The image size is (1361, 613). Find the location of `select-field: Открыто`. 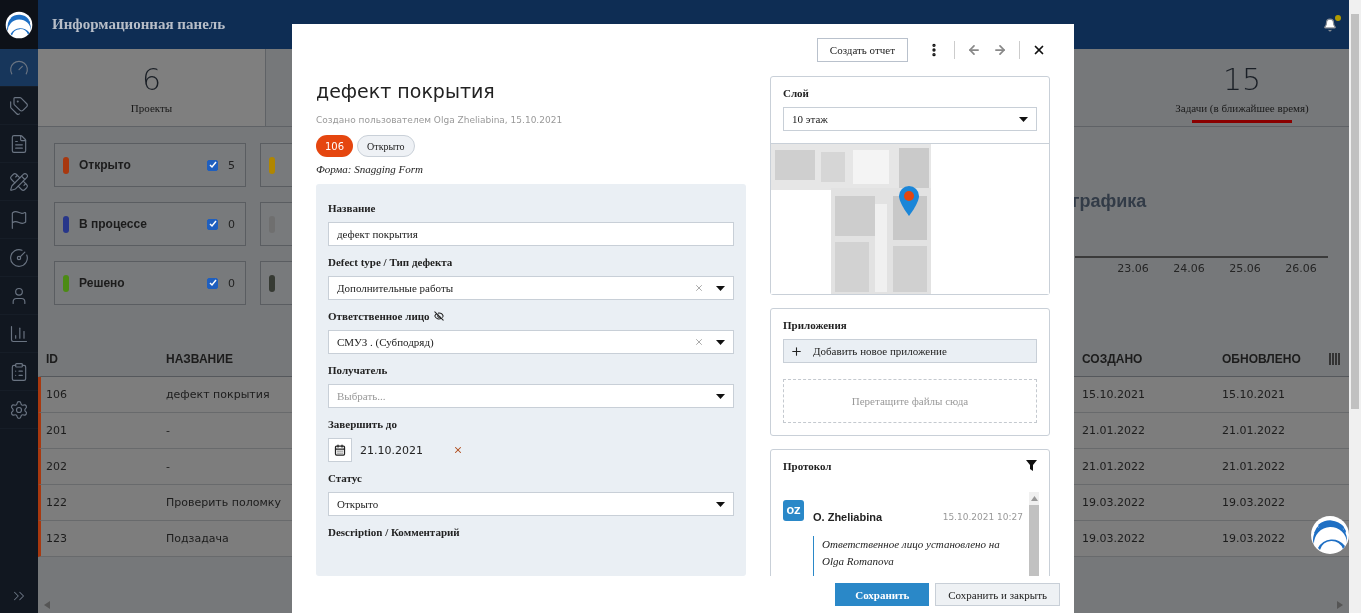

select-field: Открыто is located at coordinates (531, 504).